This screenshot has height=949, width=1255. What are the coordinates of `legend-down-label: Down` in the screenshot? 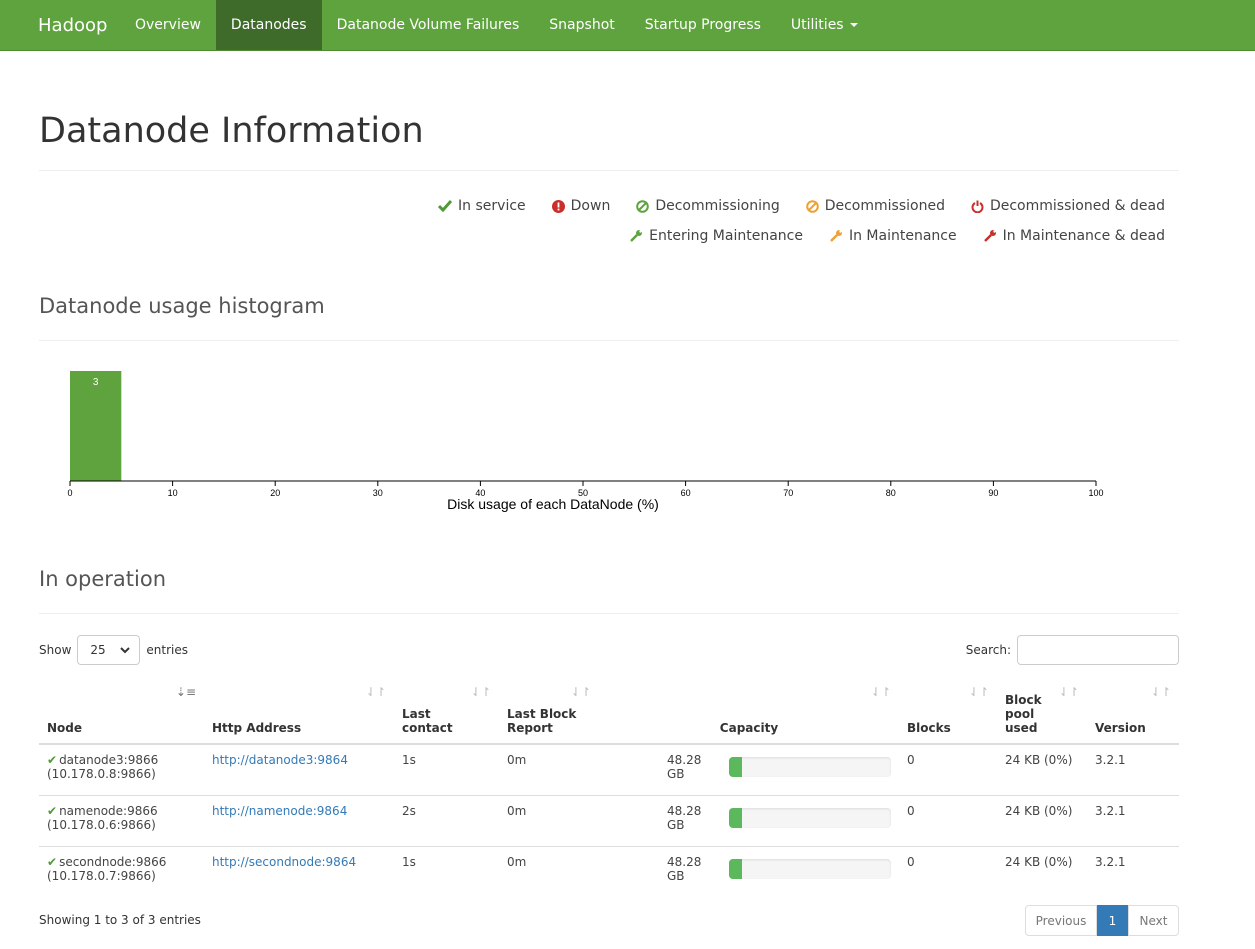 It's located at (590, 206).